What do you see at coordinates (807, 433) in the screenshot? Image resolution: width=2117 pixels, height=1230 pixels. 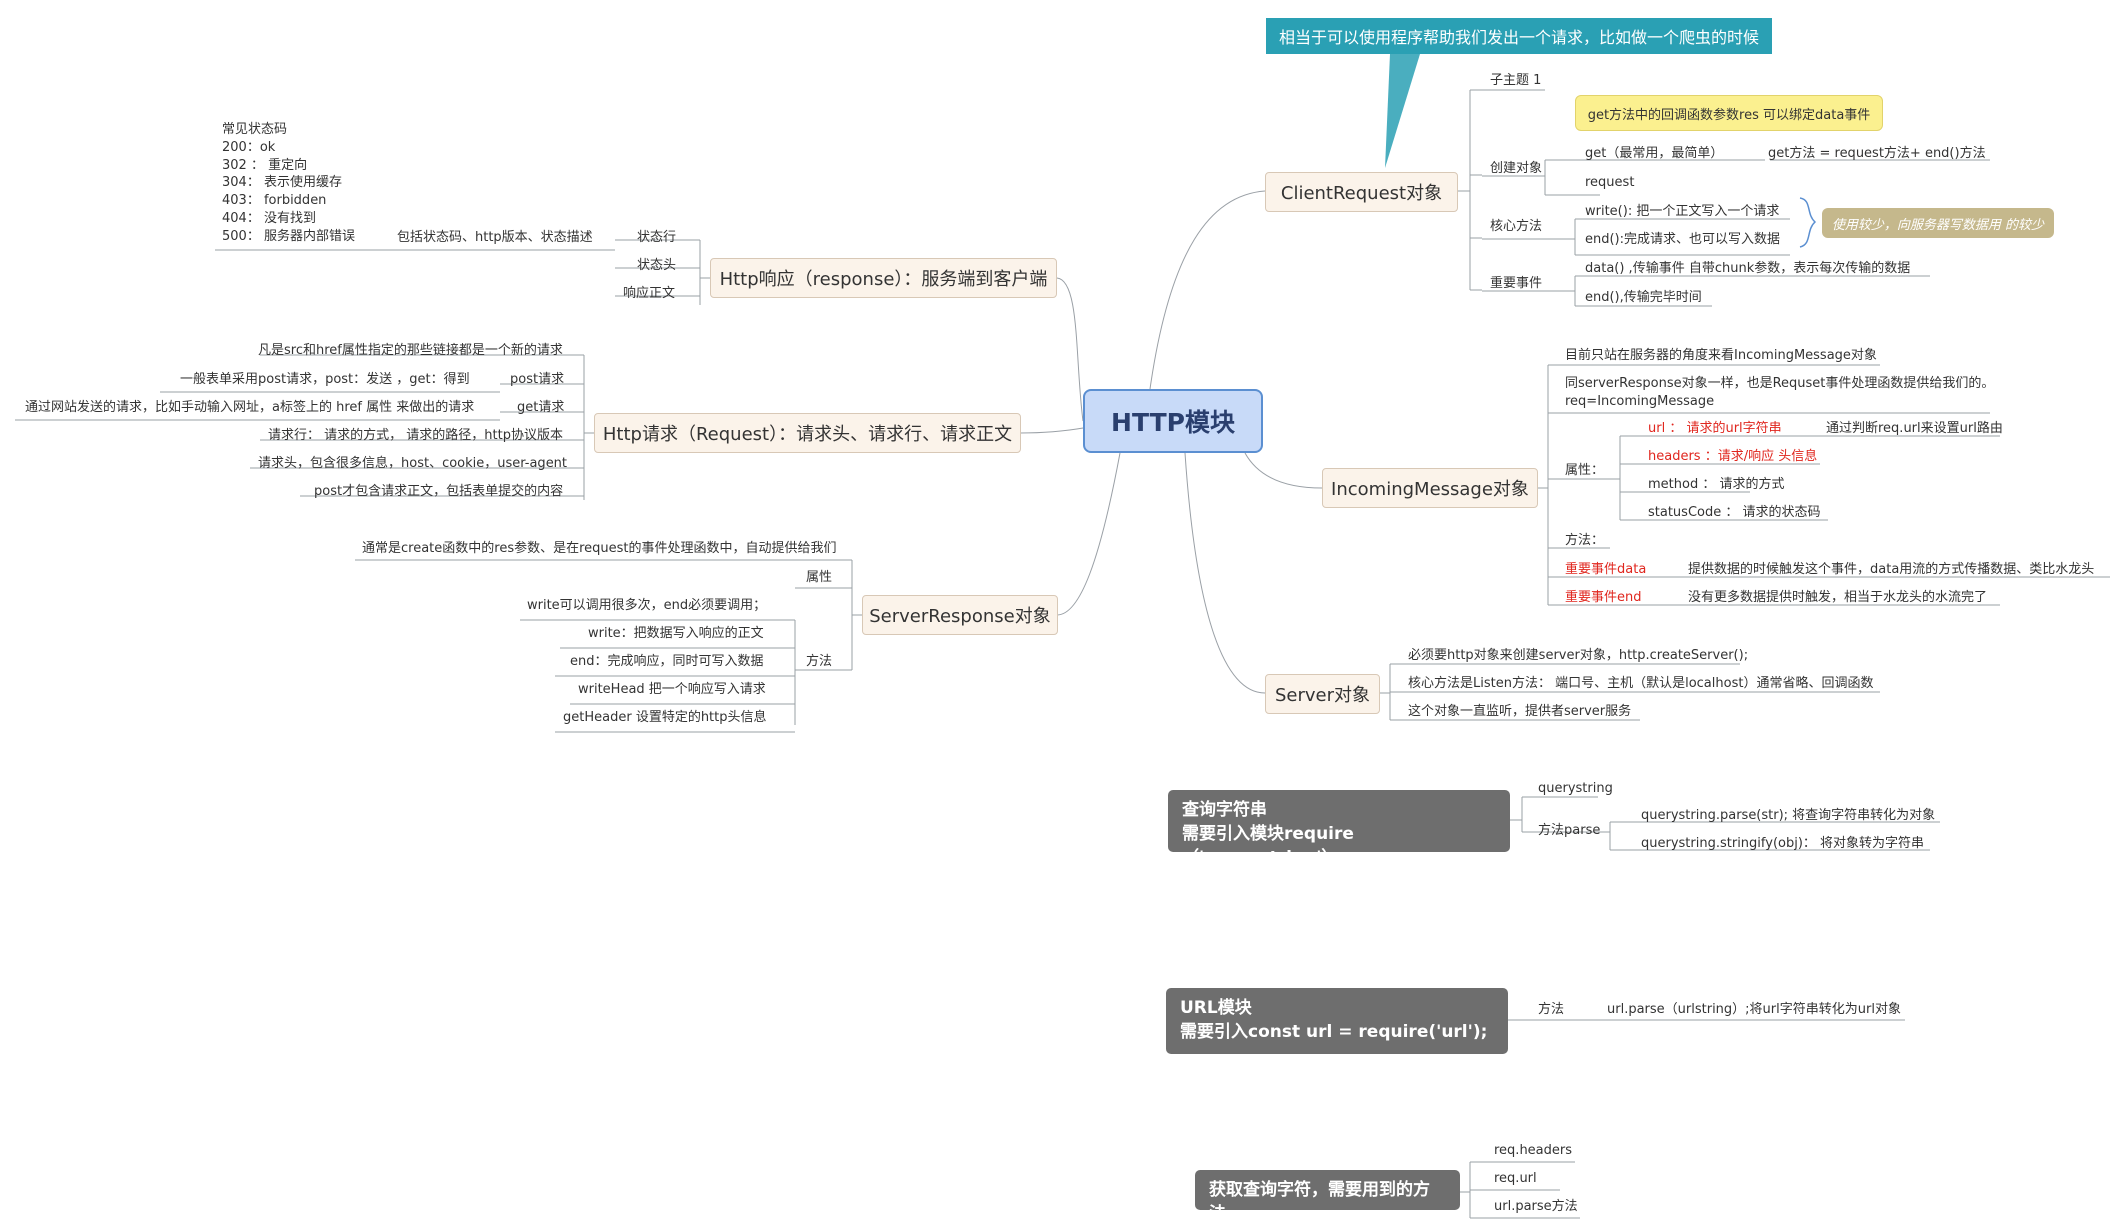 I see `http-request-topic: Http请求（Request）：请求头、请求行、请求正文` at bounding box center [807, 433].